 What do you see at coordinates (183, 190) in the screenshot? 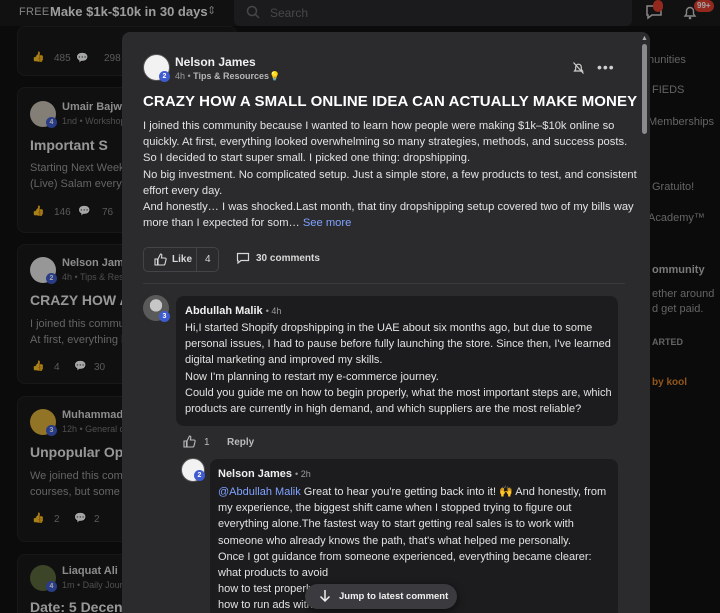
I see `post-body-line: effort every day.` at bounding box center [183, 190].